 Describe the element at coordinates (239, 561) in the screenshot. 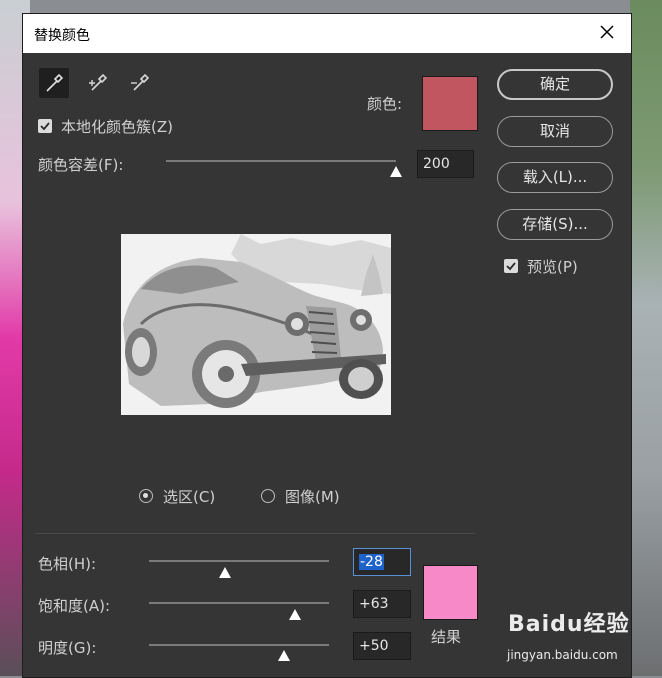

I see `hue-slider-track` at that location.